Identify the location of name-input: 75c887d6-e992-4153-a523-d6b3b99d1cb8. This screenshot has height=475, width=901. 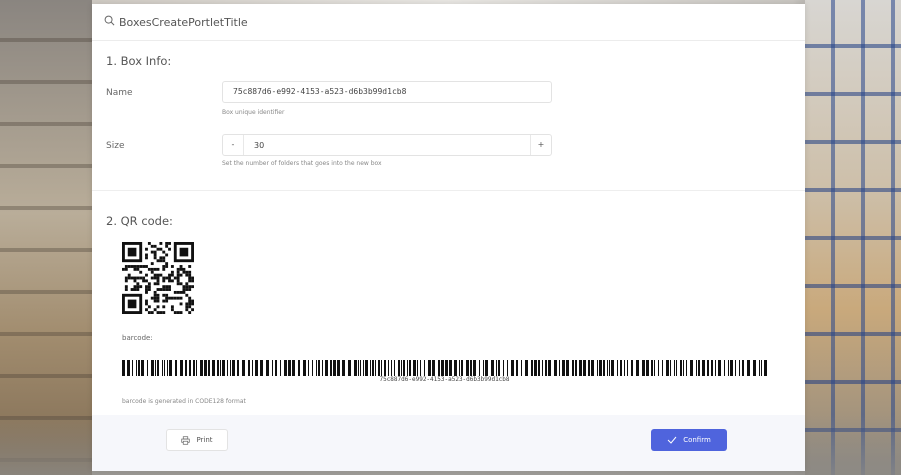
(387, 92).